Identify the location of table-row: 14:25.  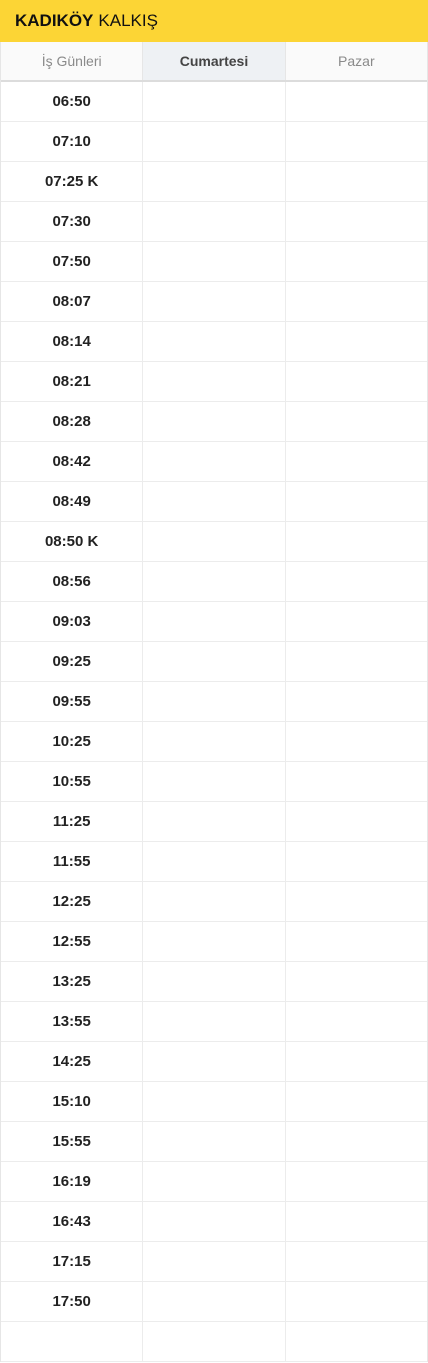
(214, 1062).